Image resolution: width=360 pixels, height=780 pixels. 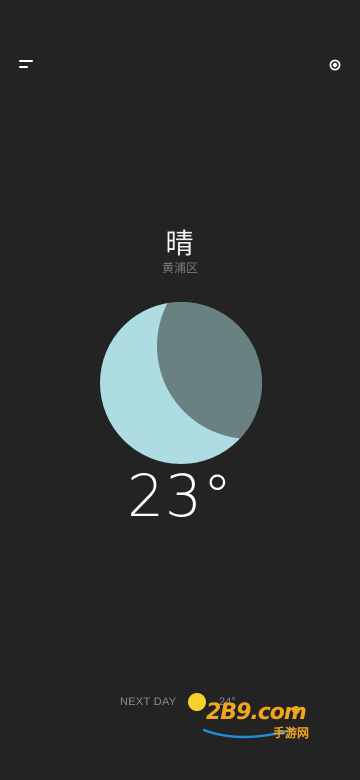 What do you see at coordinates (180, 496) in the screenshot?
I see `current-temperature: 23°` at bounding box center [180, 496].